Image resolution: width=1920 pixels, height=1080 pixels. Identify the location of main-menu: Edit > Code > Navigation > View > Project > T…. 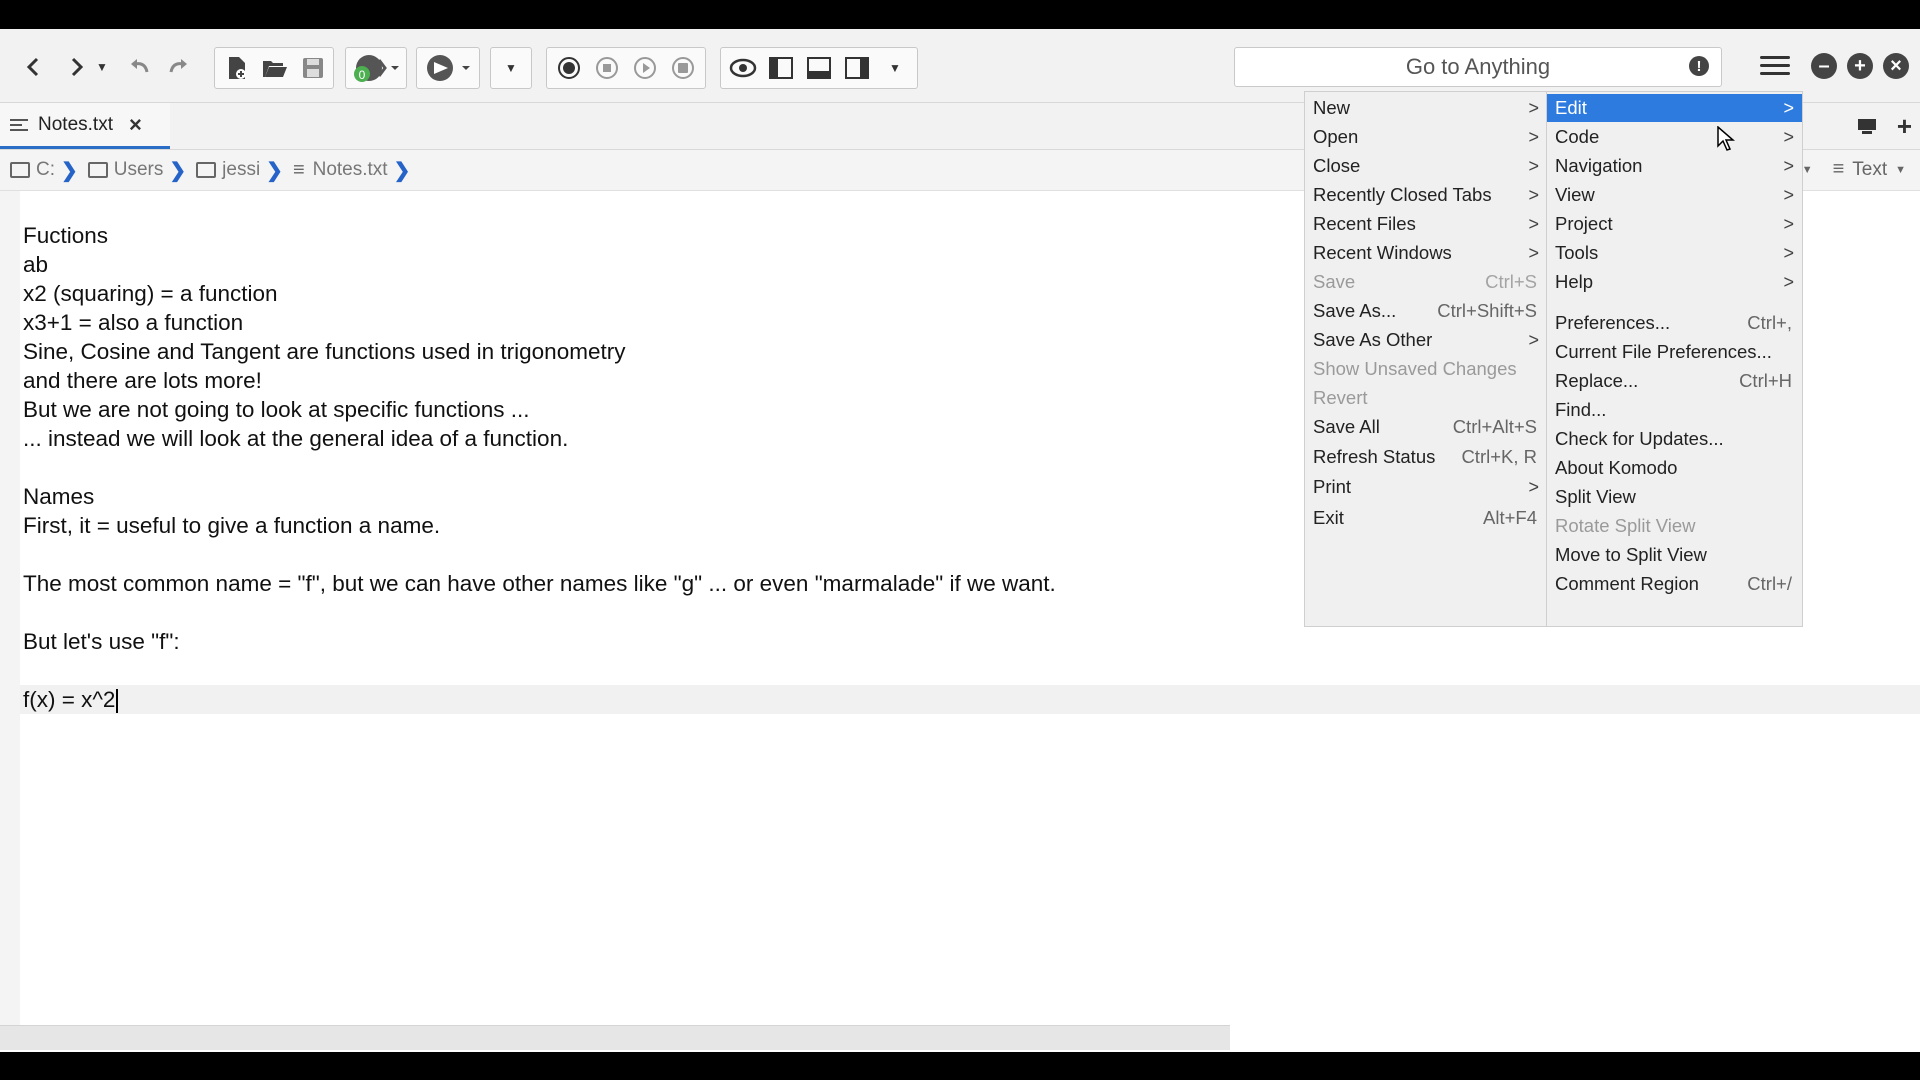
(1674, 359).